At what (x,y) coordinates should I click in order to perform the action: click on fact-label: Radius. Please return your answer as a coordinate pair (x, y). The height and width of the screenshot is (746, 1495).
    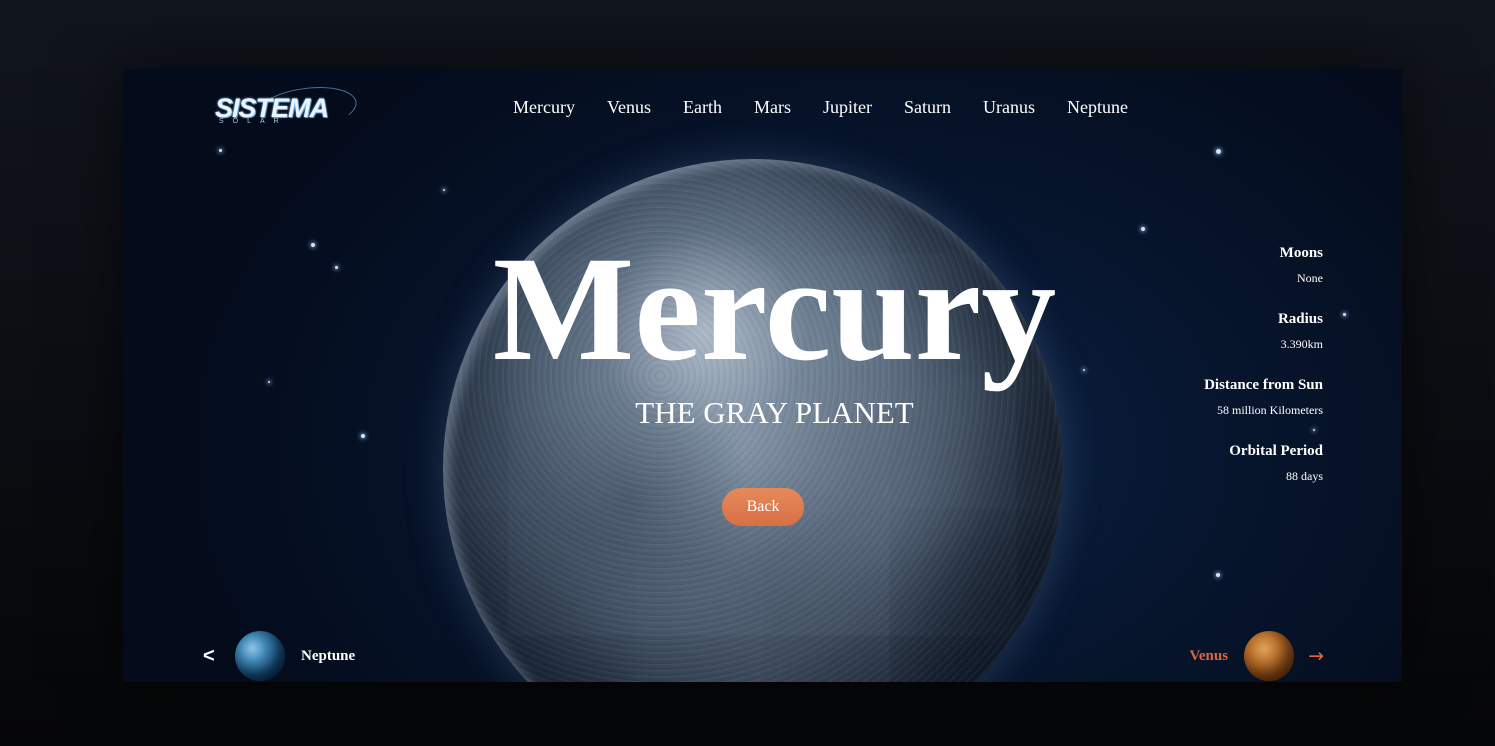
    Looking at the image, I should click on (1300, 319).